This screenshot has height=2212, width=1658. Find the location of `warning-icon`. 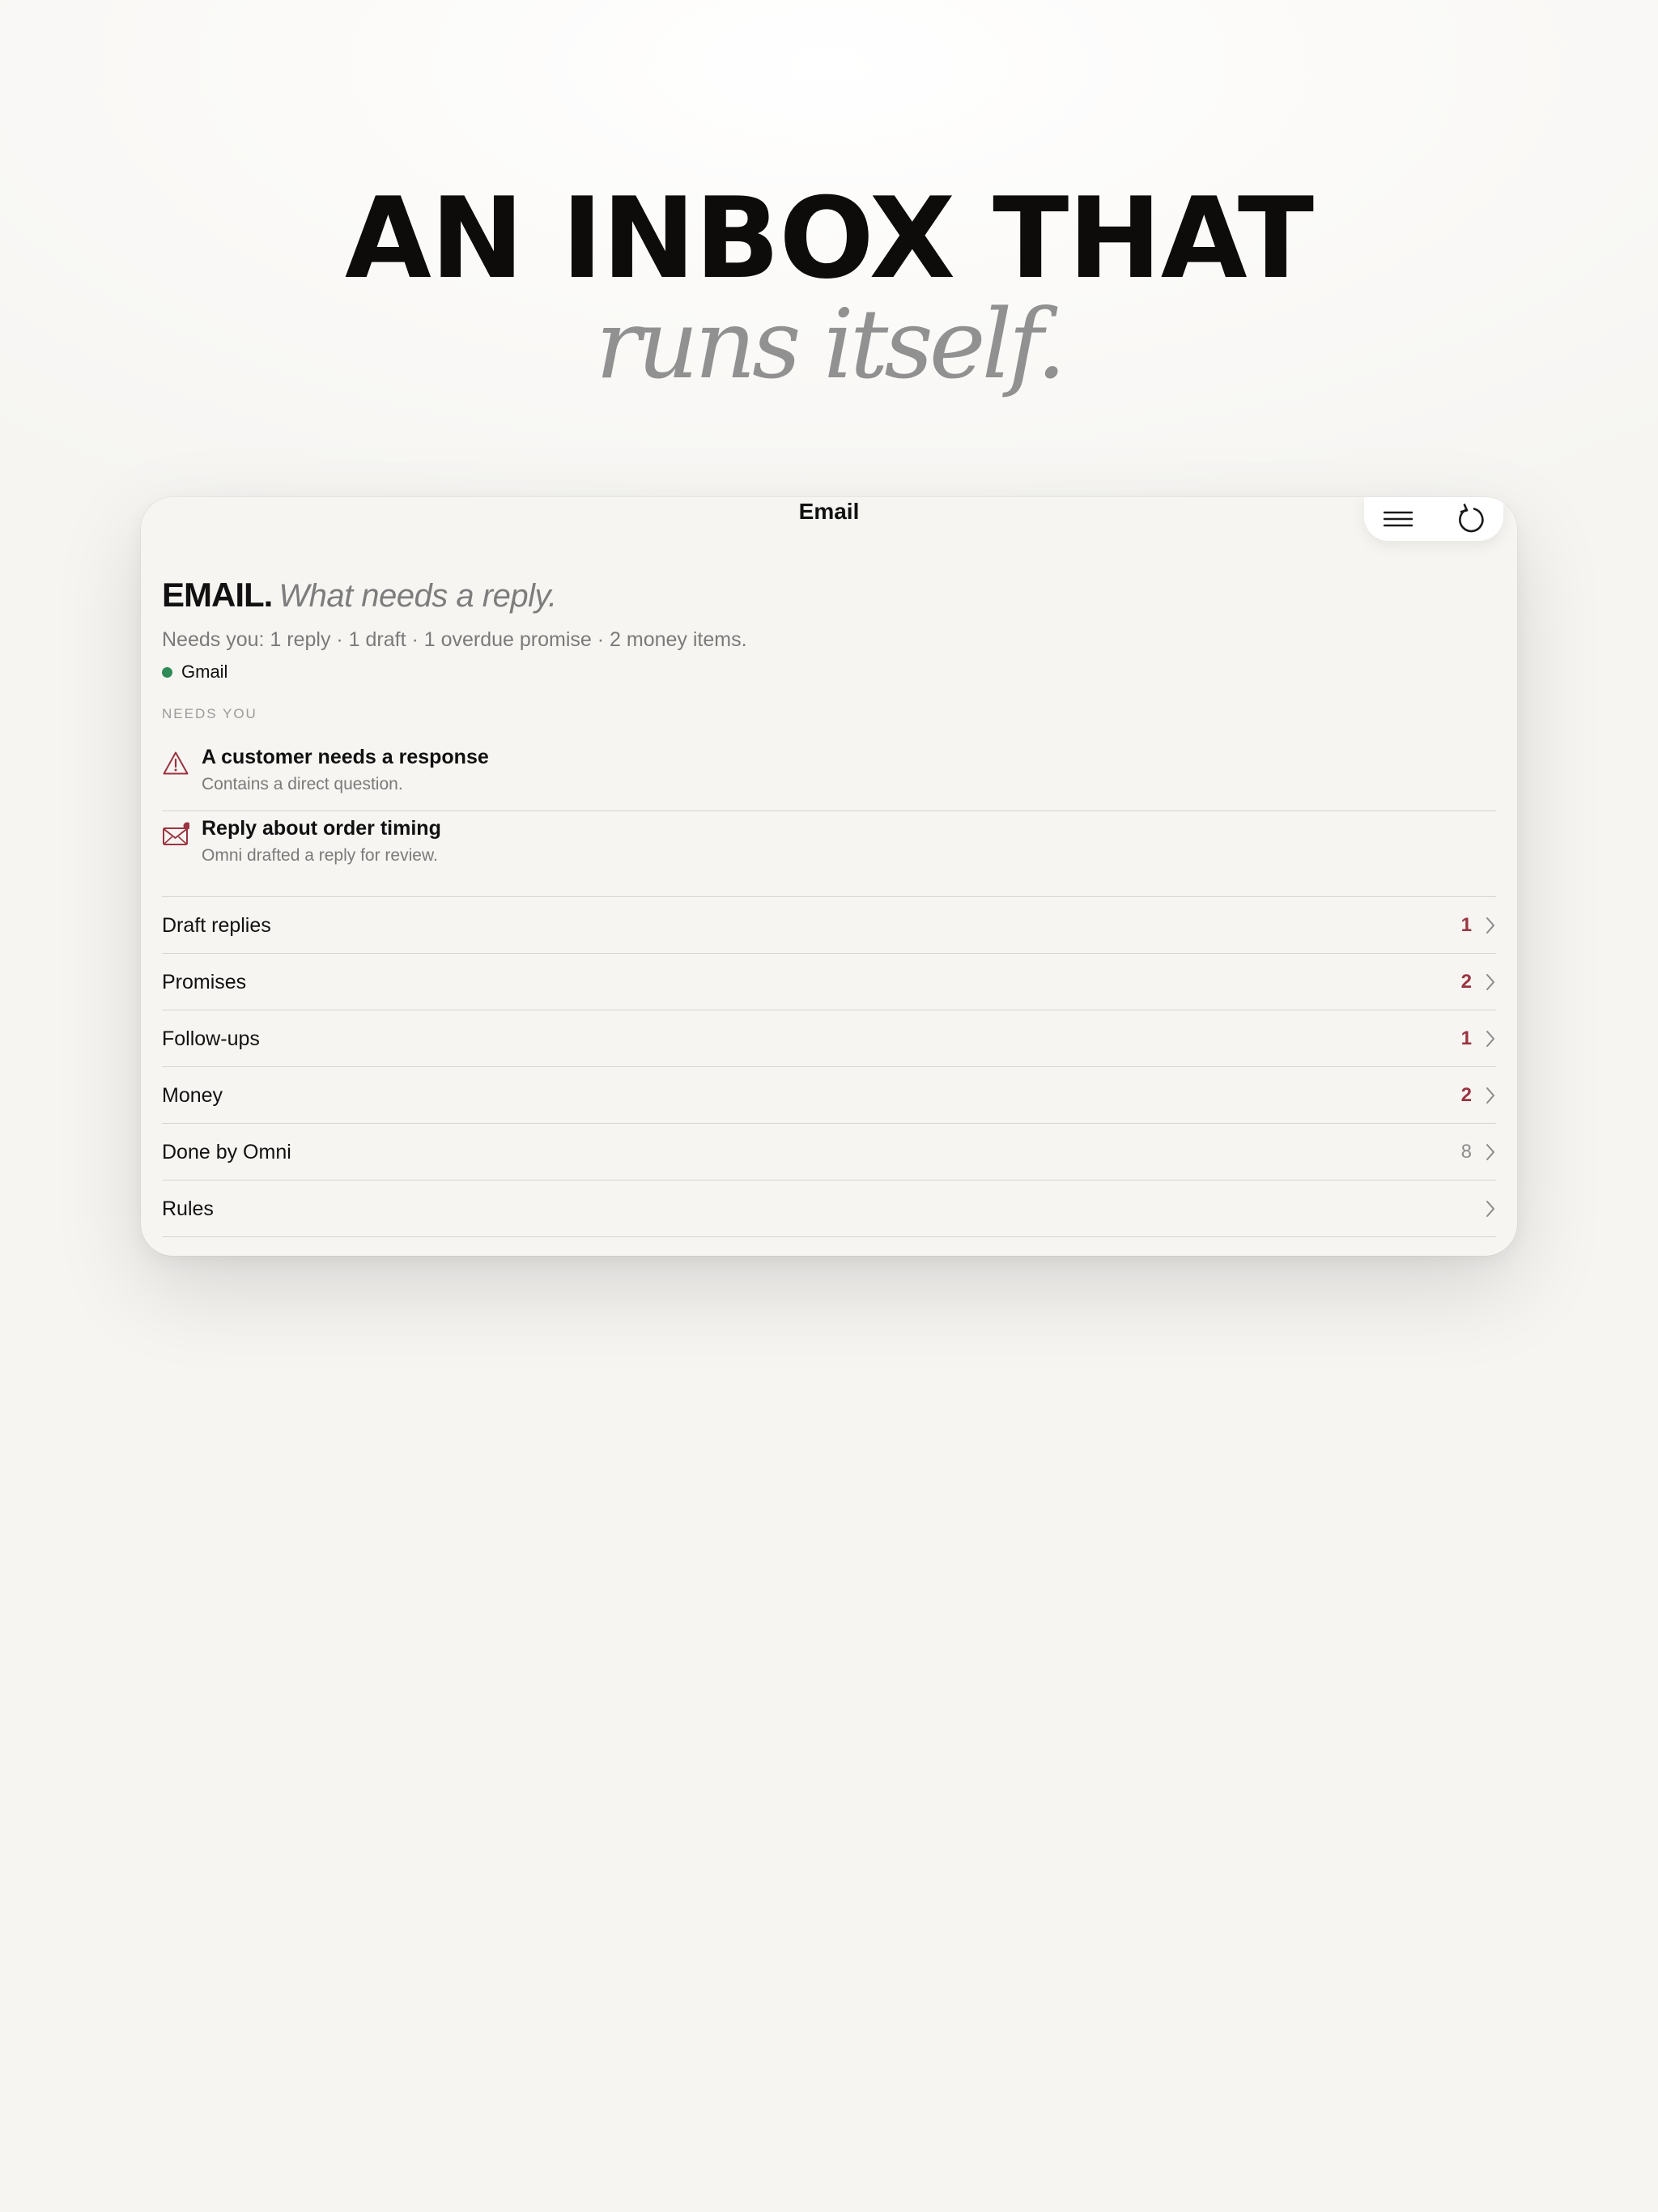

warning-icon is located at coordinates (176, 763).